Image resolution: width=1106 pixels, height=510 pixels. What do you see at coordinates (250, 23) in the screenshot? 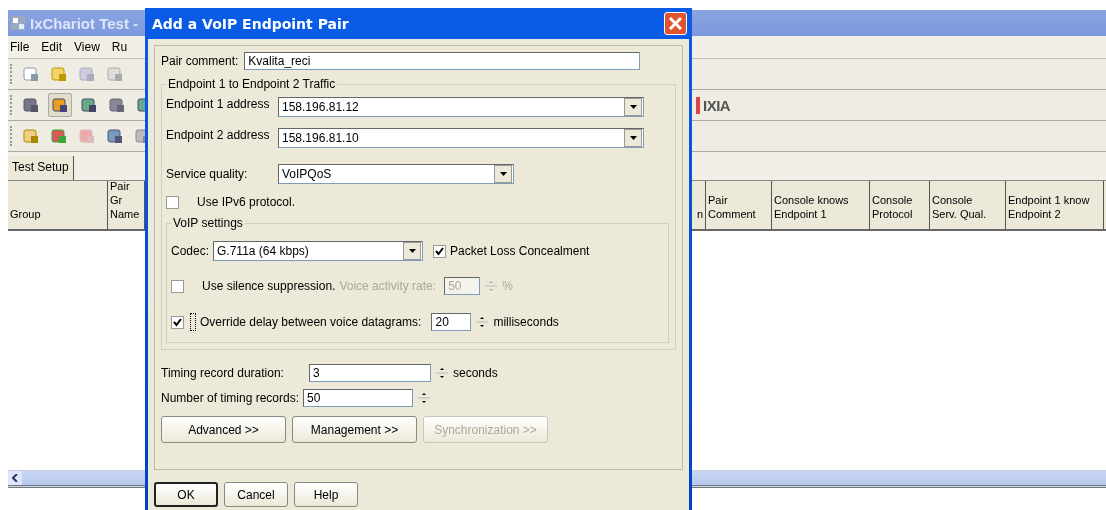
I see `dialog-title: Add a VoIP Endpoint Pair` at bounding box center [250, 23].